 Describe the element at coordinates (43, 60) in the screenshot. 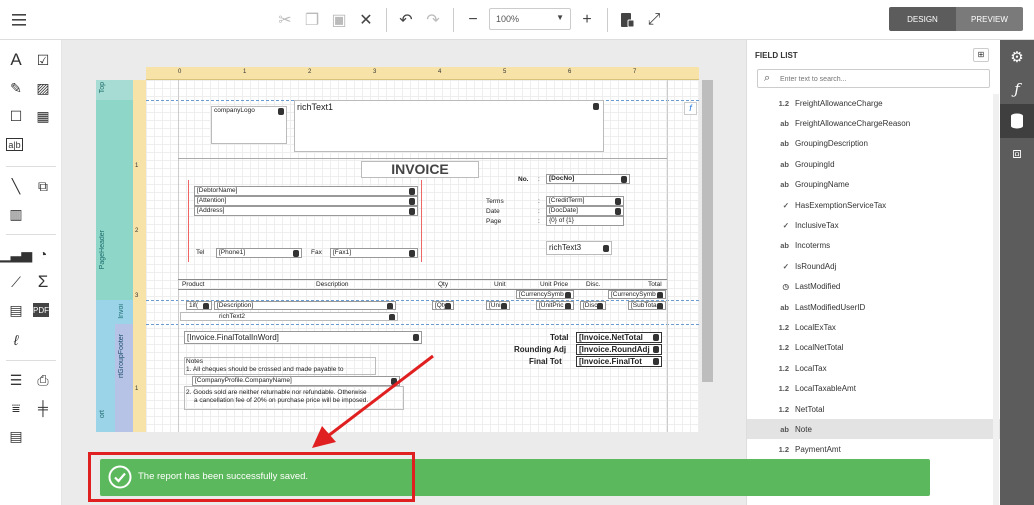

I see `checkbox-tool-icon: ☑` at that location.